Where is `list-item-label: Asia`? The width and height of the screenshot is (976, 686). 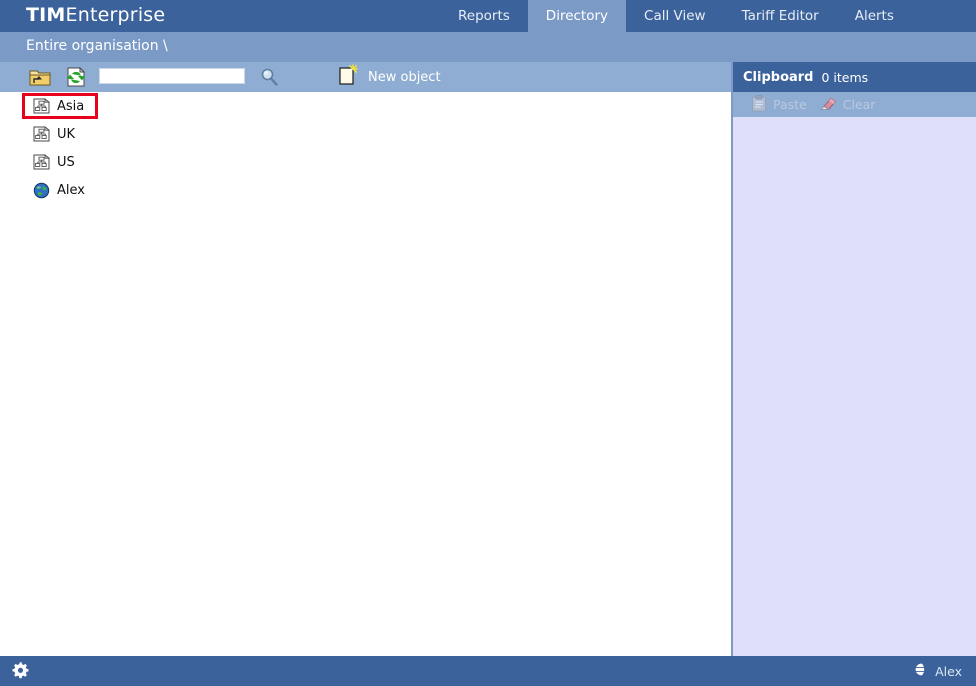
list-item-label: Asia is located at coordinates (71, 106).